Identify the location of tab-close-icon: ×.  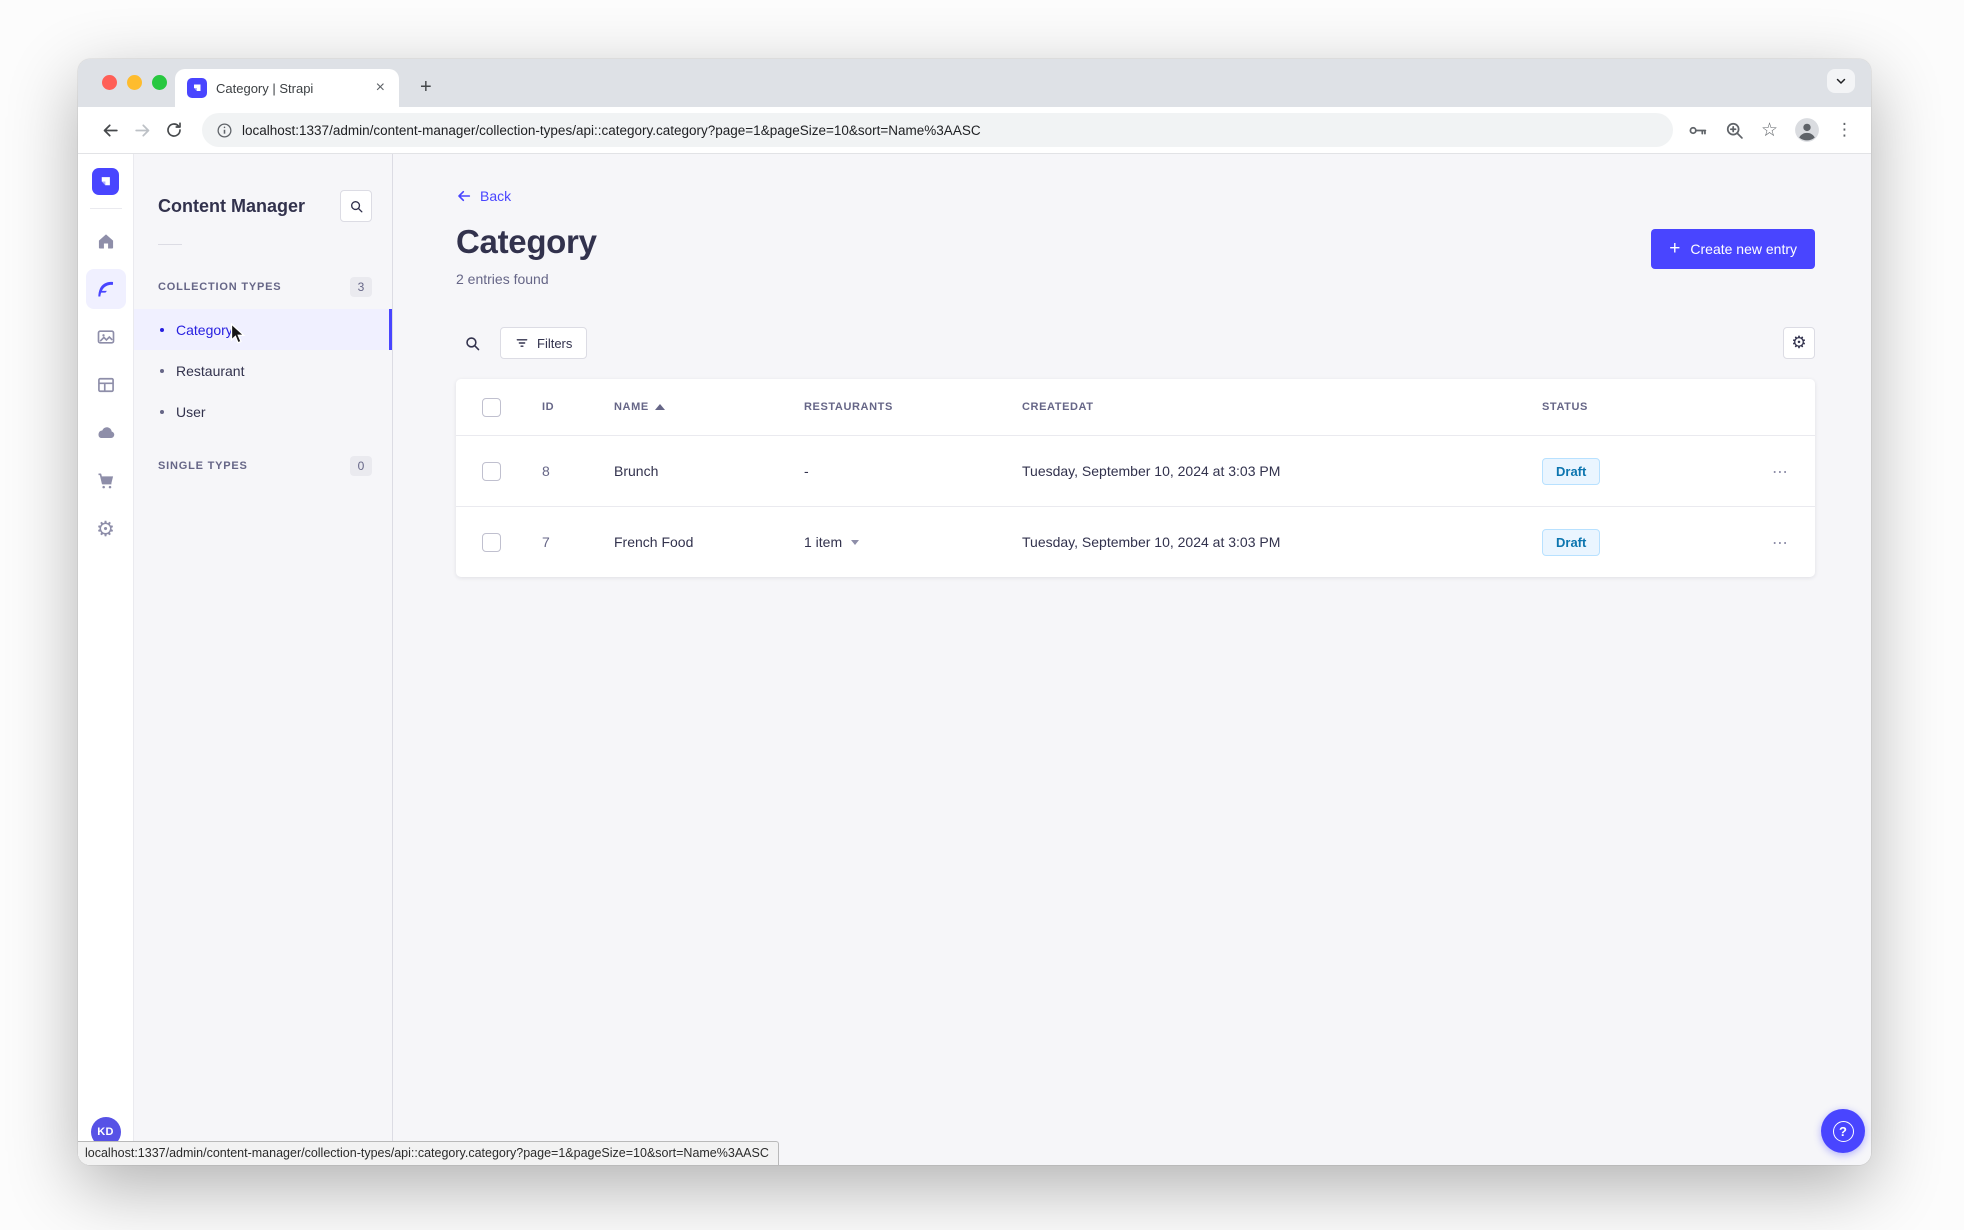
(380, 88).